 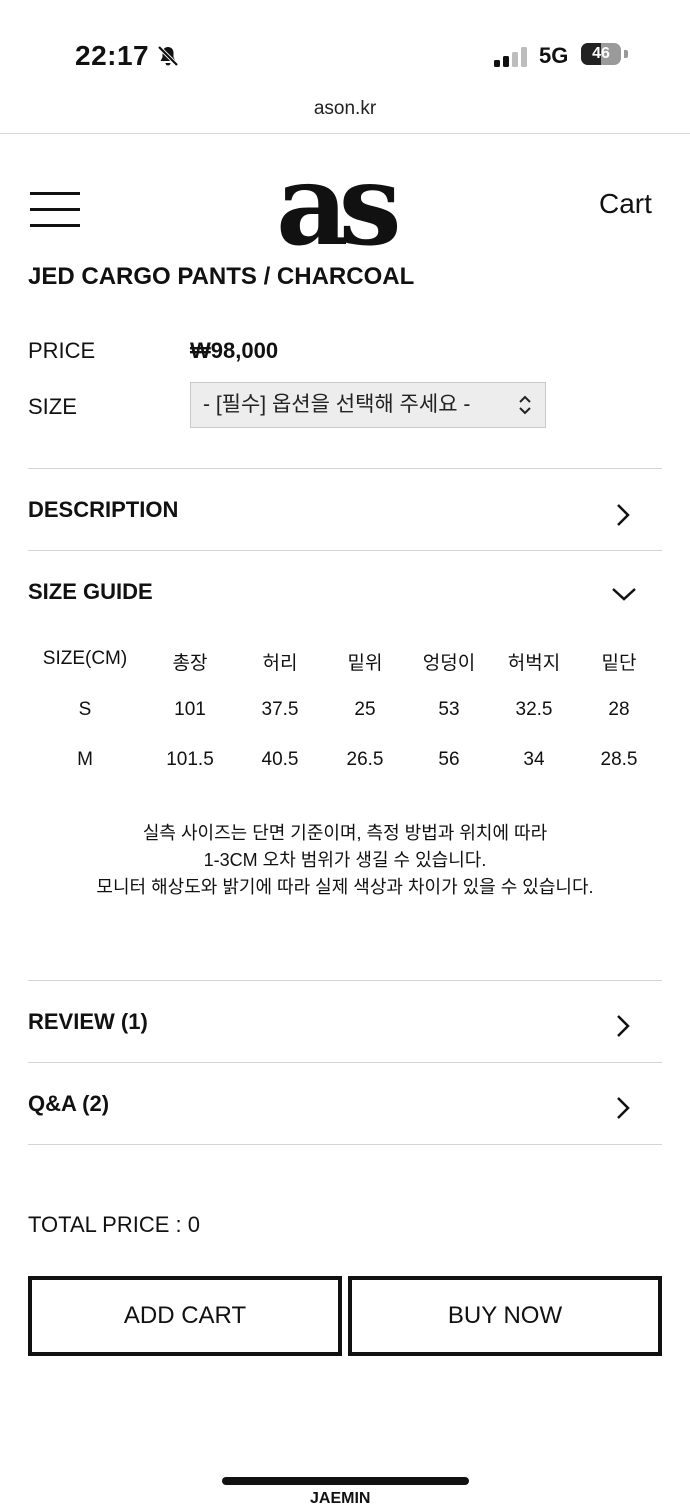 What do you see at coordinates (280, 759) in the screenshot?
I see `table-cell: 40.5` at bounding box center [280, 759].